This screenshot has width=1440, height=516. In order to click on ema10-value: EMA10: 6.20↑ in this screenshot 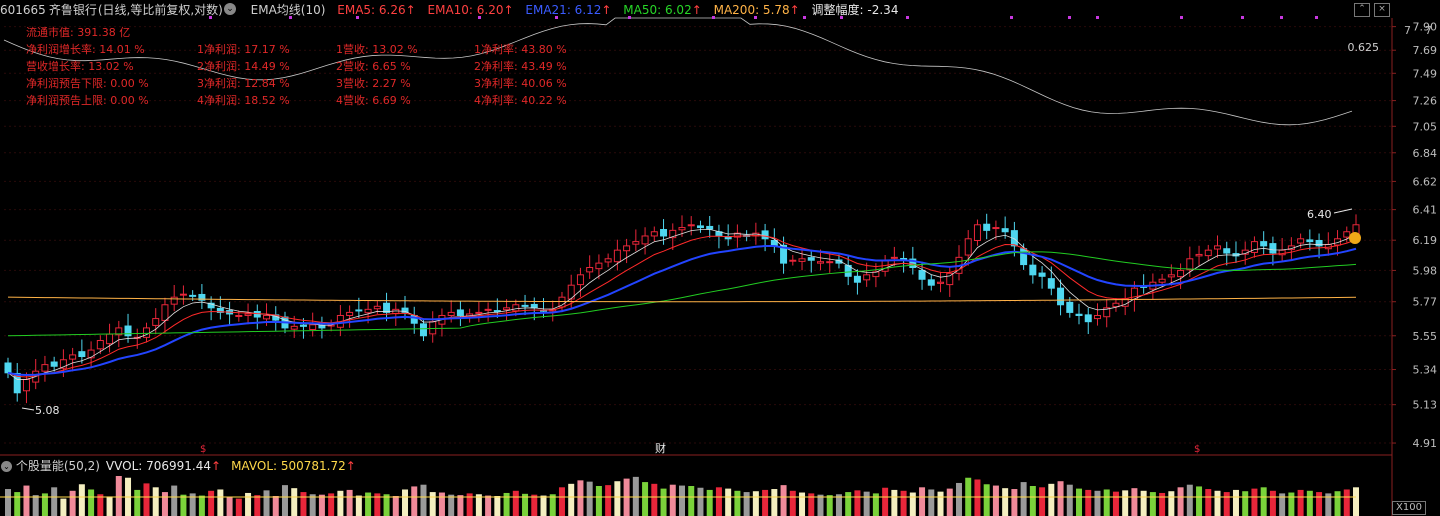, I will do `click(471, 10)`.